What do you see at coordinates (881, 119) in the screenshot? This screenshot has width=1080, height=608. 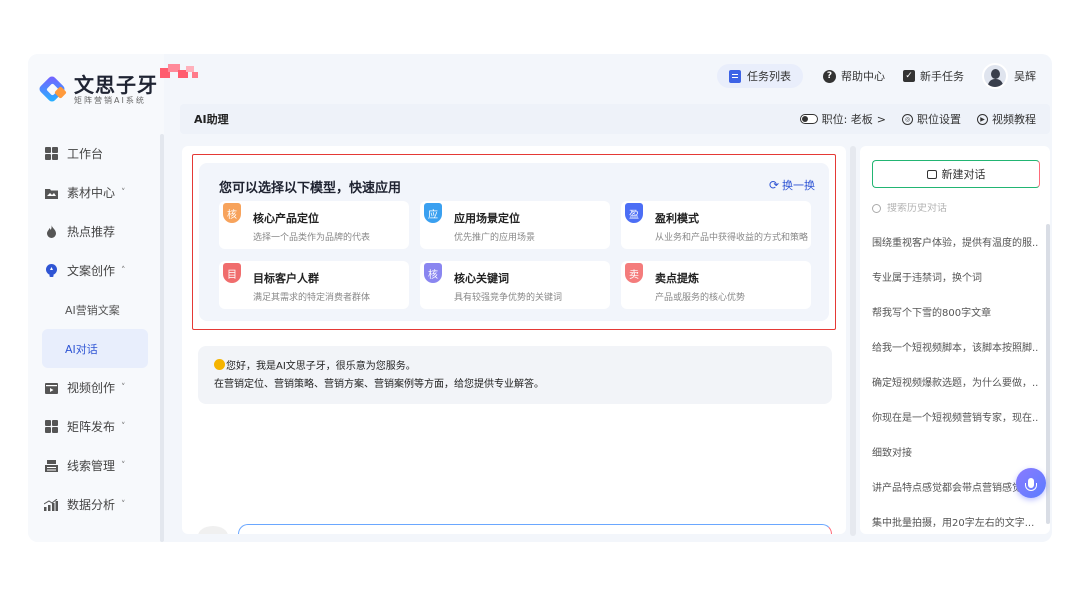 I see `chevron-right-icon: >` at bounding box center [881, 119].